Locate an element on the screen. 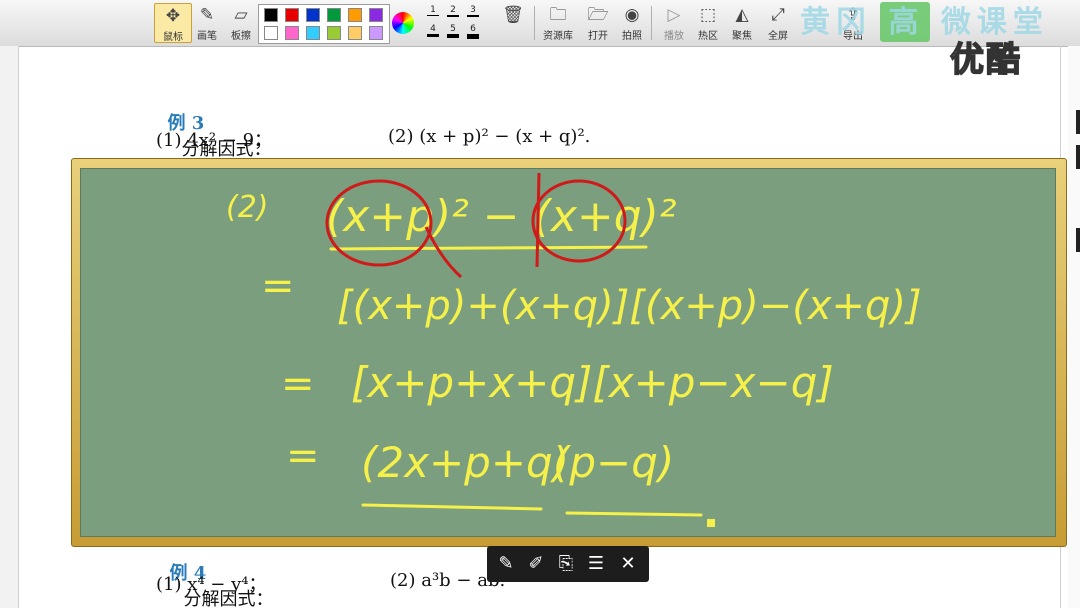  pen-tool-button: ✎ 画笔 is located at coordinates (207, 23).